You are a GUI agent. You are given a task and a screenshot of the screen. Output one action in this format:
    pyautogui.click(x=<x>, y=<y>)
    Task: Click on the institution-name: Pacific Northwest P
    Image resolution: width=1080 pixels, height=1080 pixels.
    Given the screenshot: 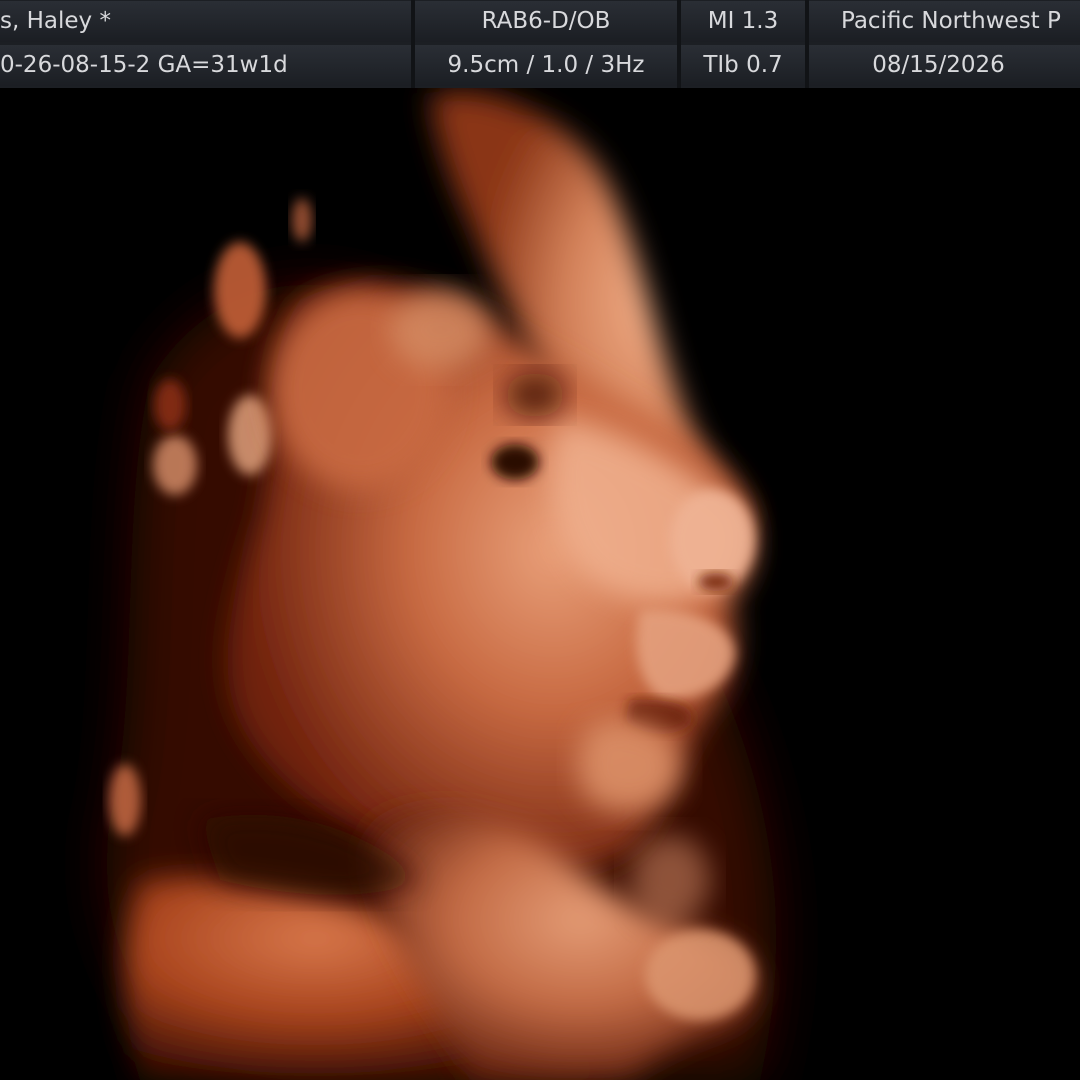 What is the action you would take?
    pyautogui.click(x=944, y=21)
    